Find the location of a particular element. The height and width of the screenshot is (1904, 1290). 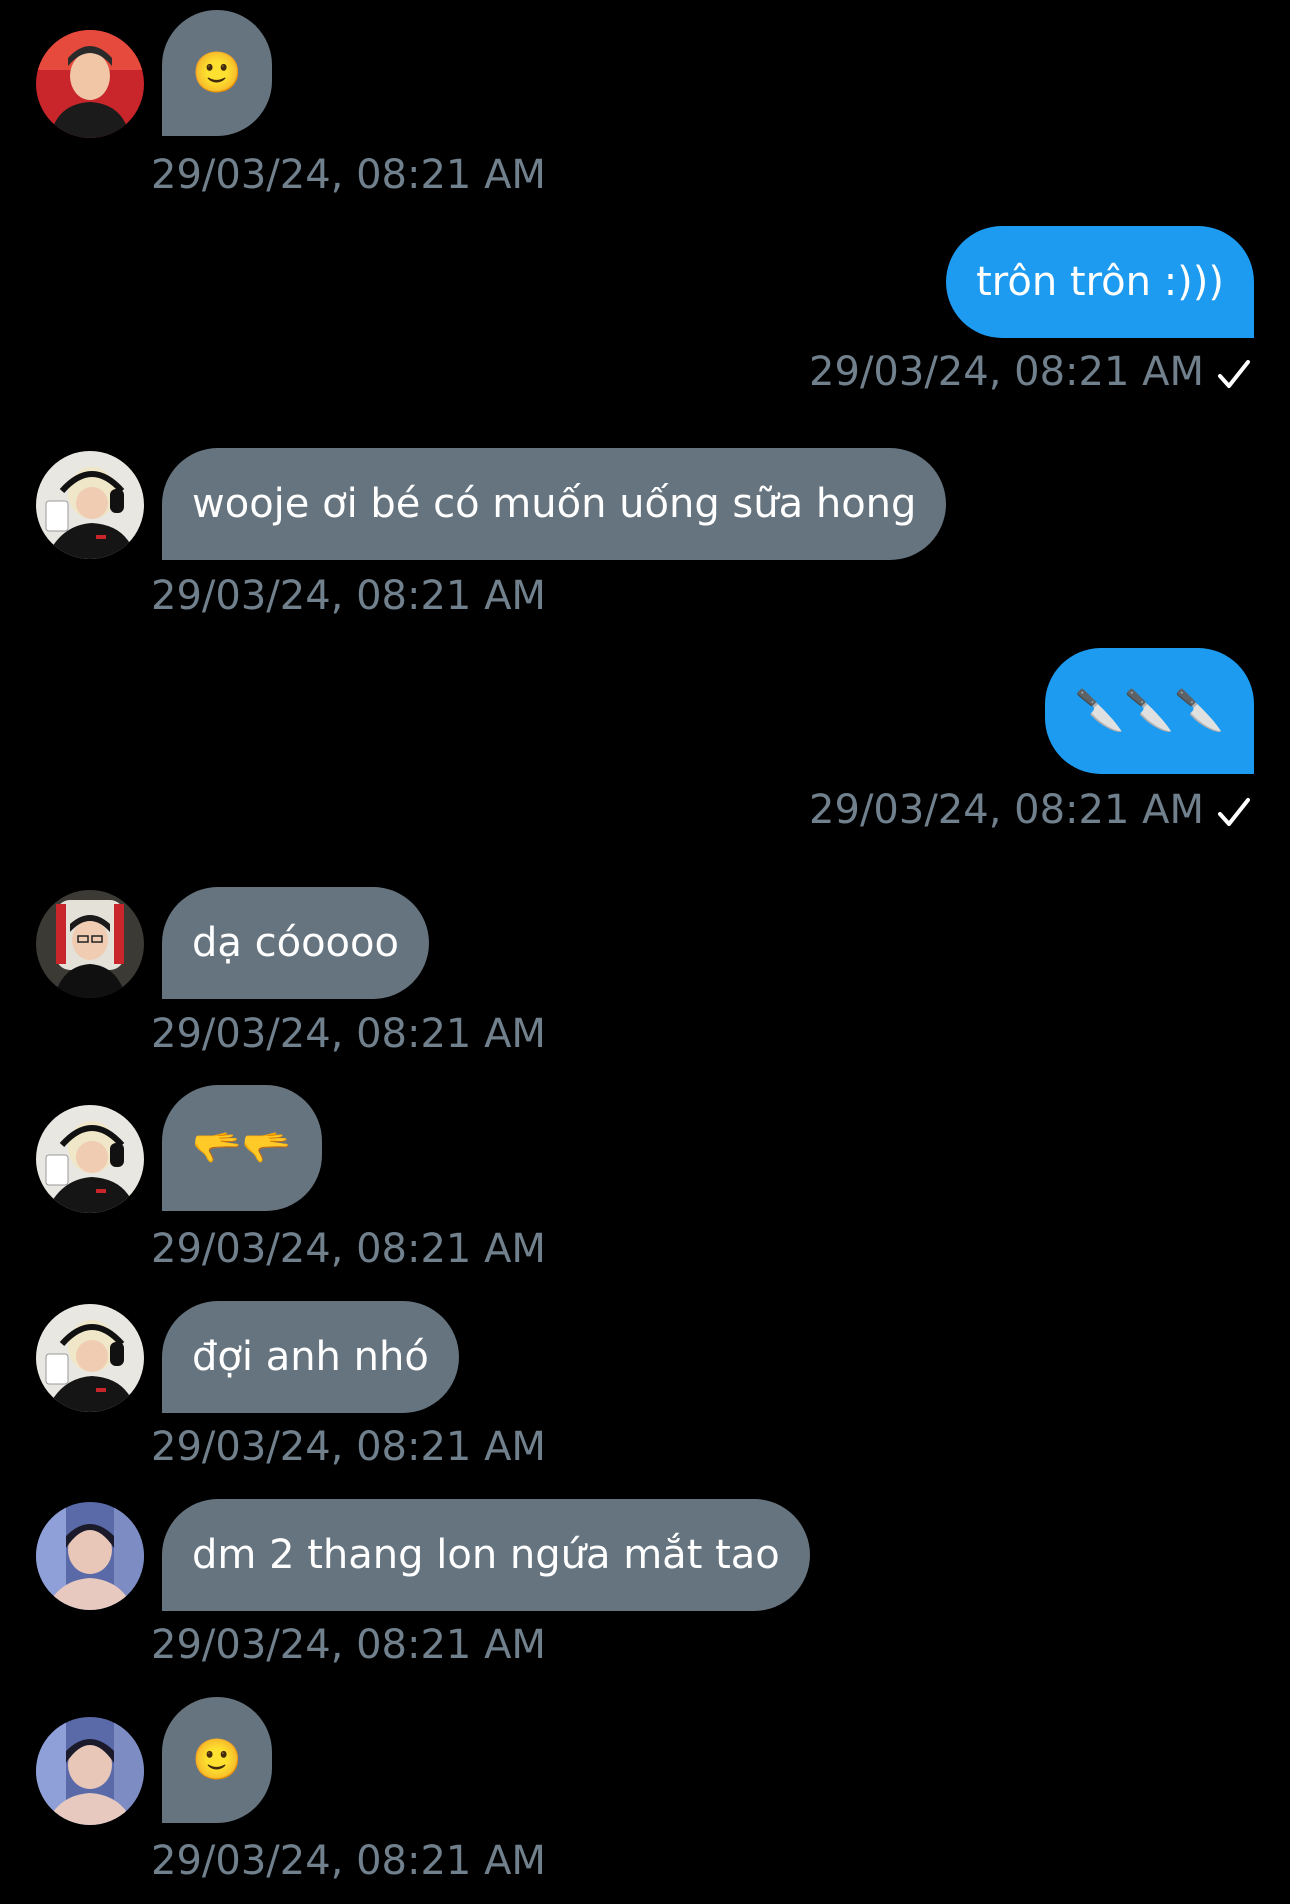

message-bubble: đợi anh nhó is located at coordinates (310, 1357).